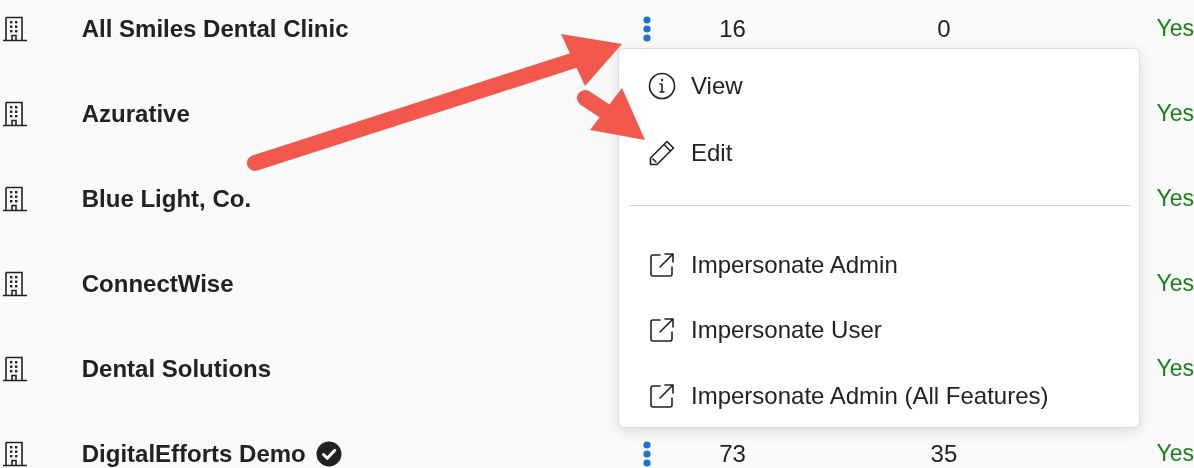  Describe the element at coordinates (732, 28) in the screenshot. I see `count-cell-text: 16` at that location.